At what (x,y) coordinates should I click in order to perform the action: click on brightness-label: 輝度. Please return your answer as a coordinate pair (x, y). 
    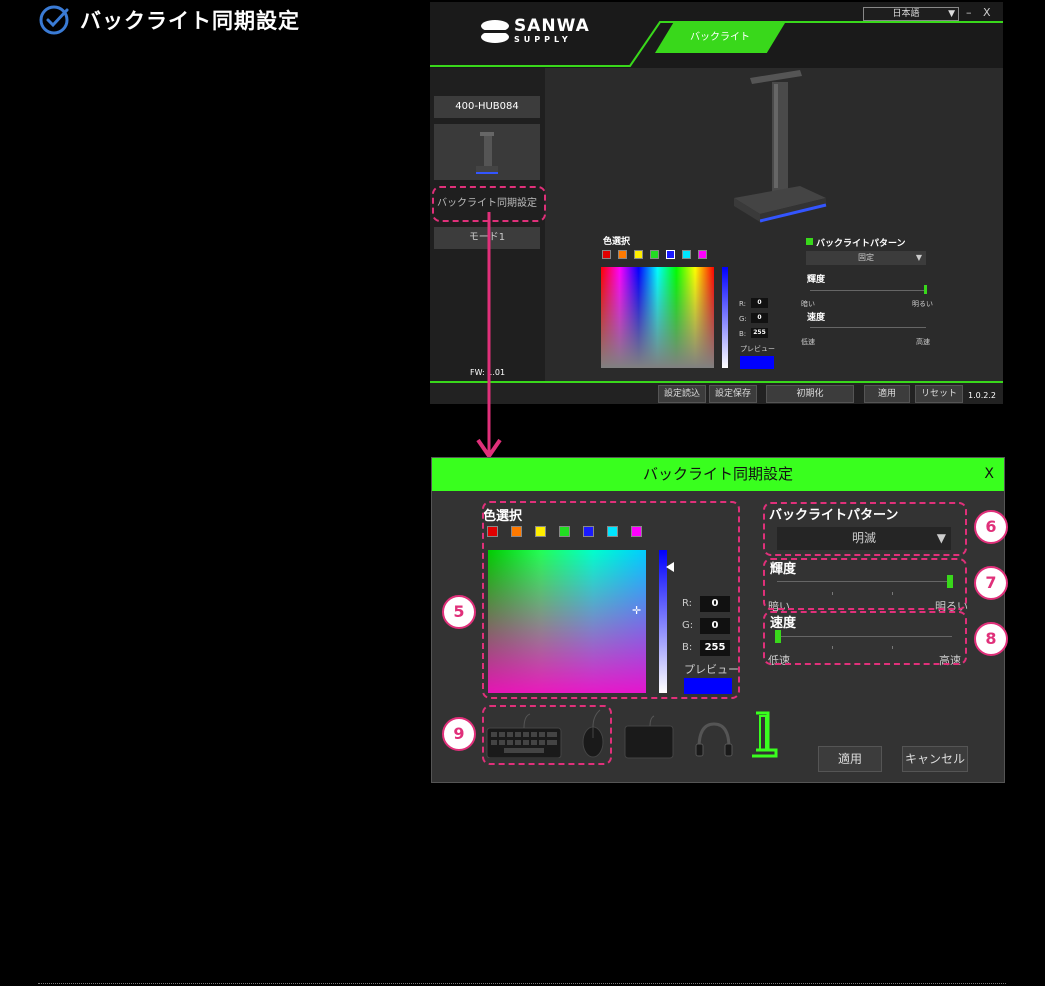
    Looking at the image, I should click on (816, 280).